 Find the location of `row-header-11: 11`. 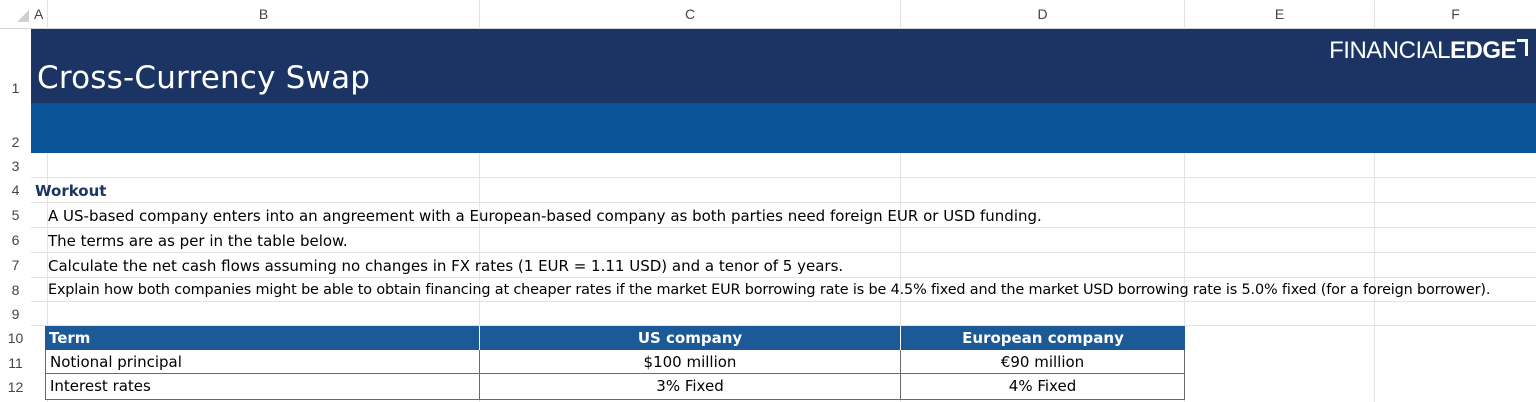

row-header-11: 11 is located at coordinates (15, 365).